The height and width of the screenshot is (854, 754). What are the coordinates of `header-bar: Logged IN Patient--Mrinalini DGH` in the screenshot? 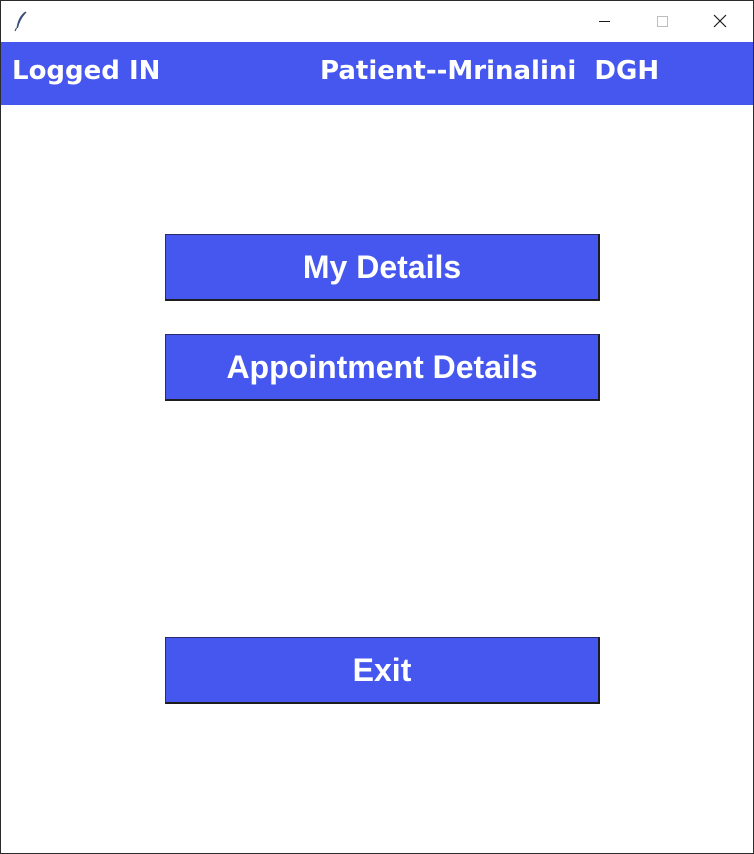 It's located at (377, 73).